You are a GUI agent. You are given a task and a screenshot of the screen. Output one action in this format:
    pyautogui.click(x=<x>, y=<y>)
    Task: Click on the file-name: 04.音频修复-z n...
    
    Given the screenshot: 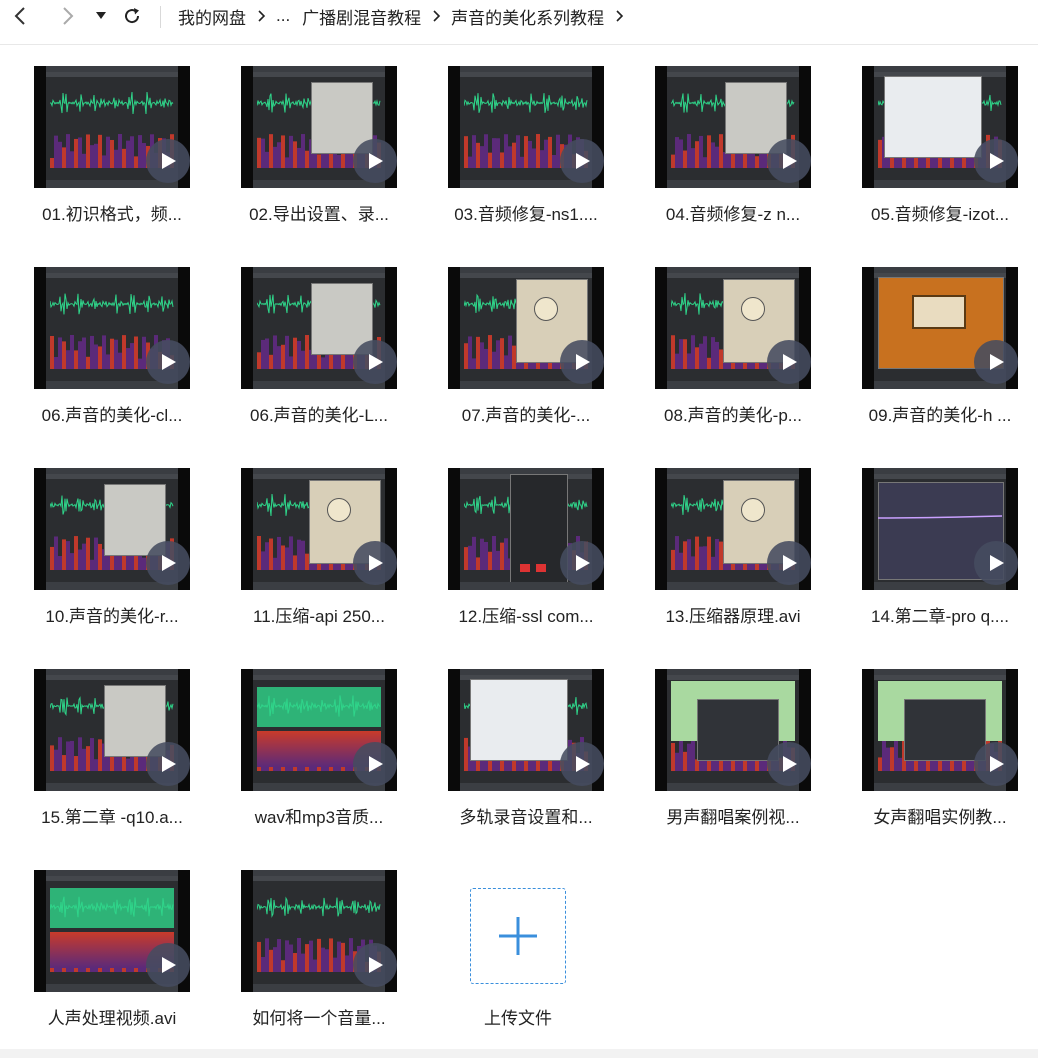 What is the action you would take?
    pyautogui.click(x=733, y=212)
    